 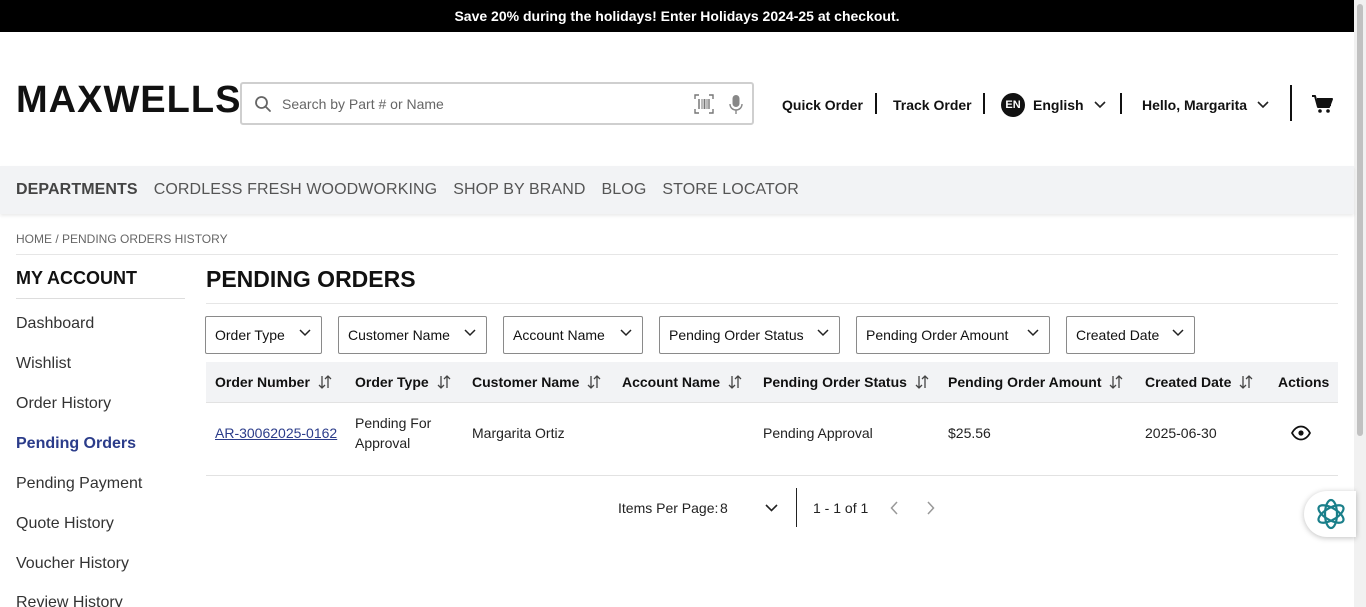 What do you see at coordinates (1025, 382) in the screenshot?
I see `column-label: Pending Order Amount` at bounding box center [1025, 382].